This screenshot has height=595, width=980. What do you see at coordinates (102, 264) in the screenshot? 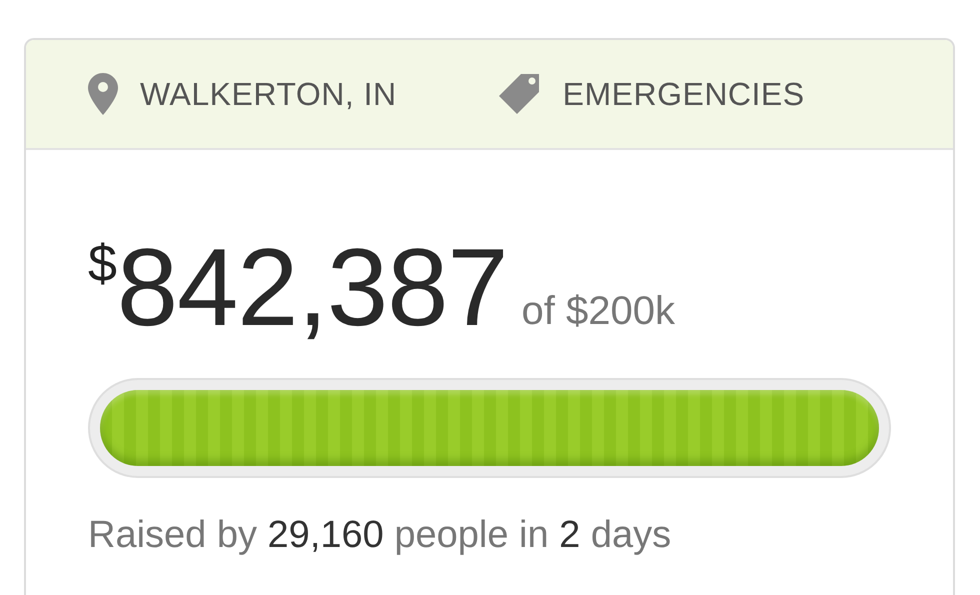
I see `currency-symbol: $` at bounding box center [102, 264].